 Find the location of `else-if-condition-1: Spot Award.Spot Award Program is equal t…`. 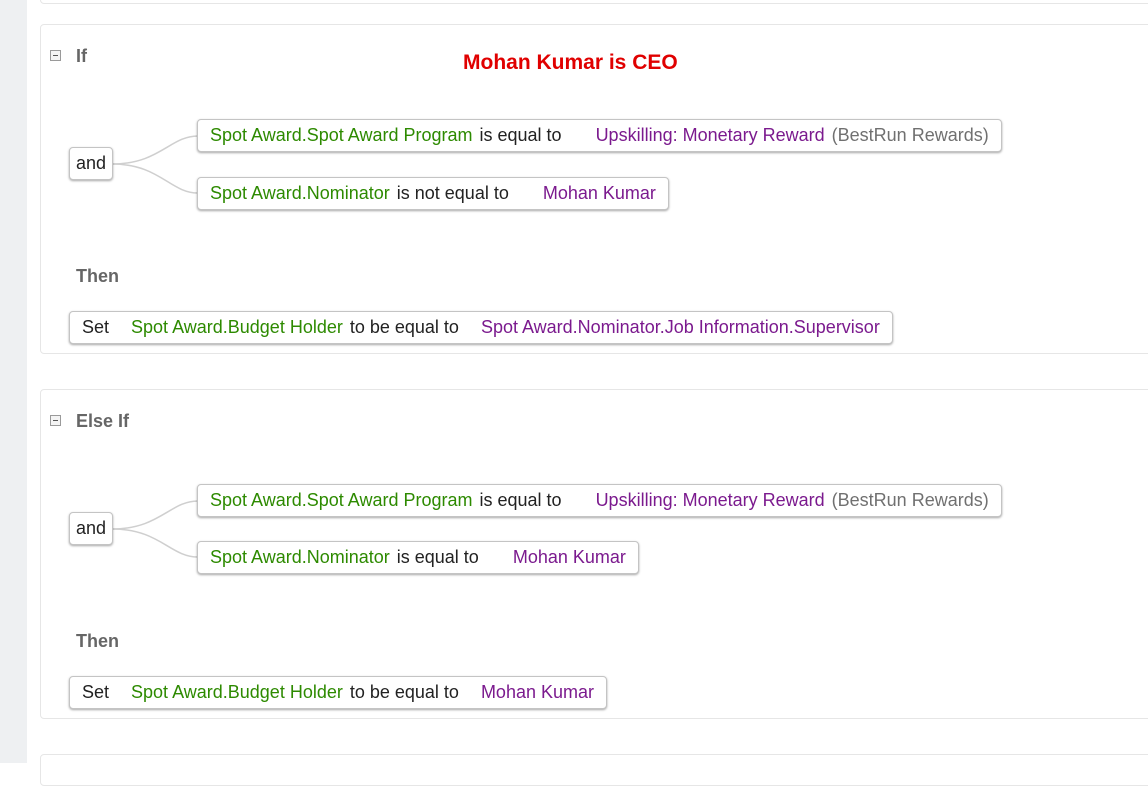

else-if-condition-1: Spot Award.Spot Award Program is equal t… is located at coordinates (599, 500).